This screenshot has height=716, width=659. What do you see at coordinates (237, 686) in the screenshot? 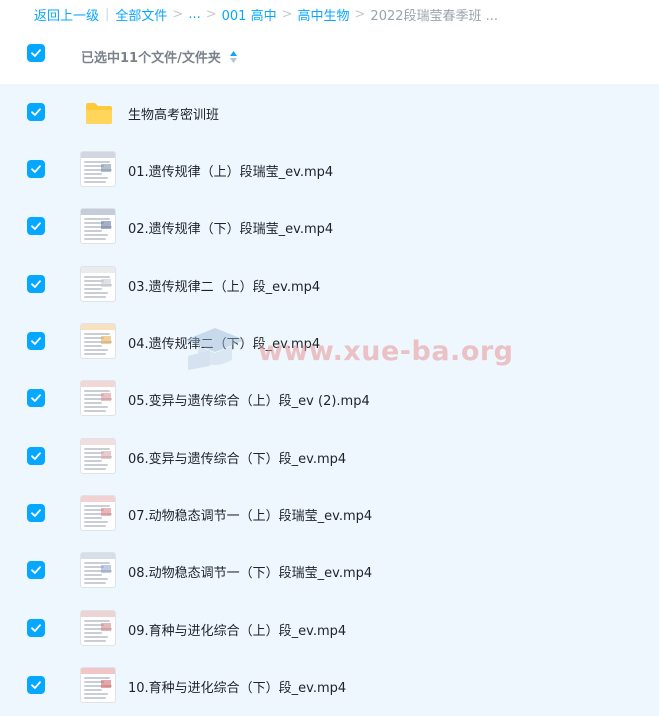
I see `file-name: 10.育种与进化综合（下）段_ev.mp4` at bounding box center [237, 686].